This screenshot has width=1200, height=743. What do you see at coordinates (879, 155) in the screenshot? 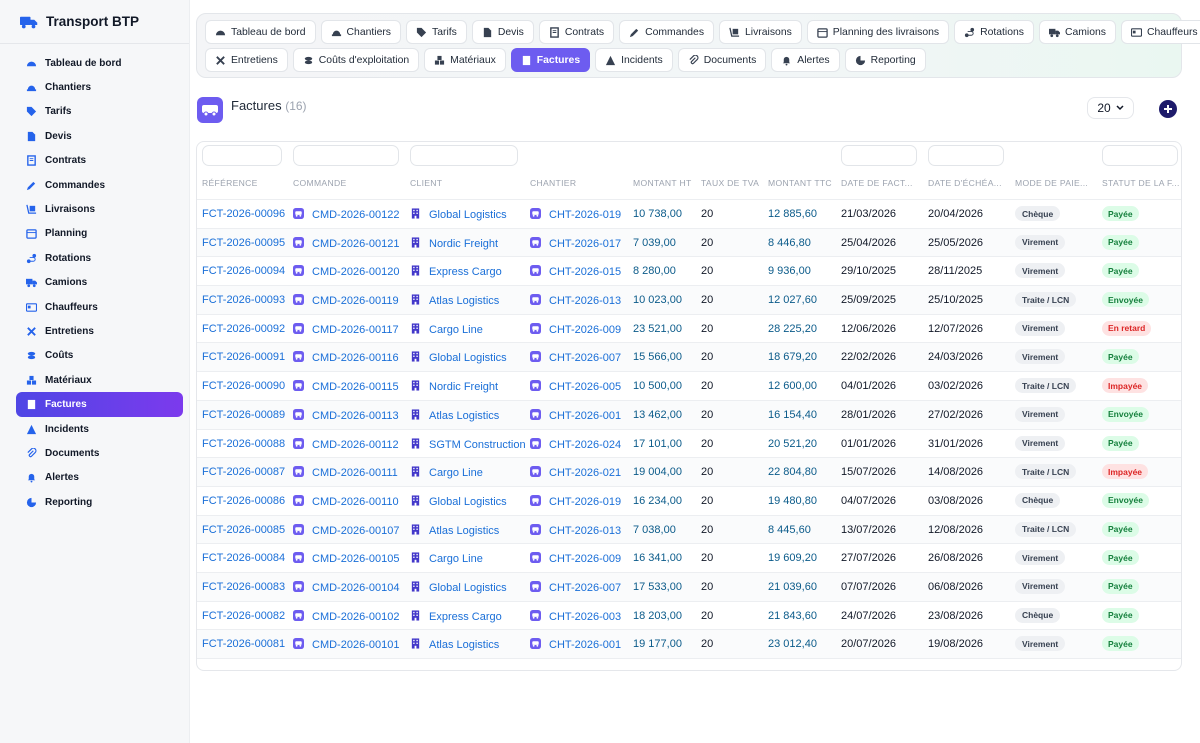
I see `filter-date-facture-input` at bounding box center [879, 155].